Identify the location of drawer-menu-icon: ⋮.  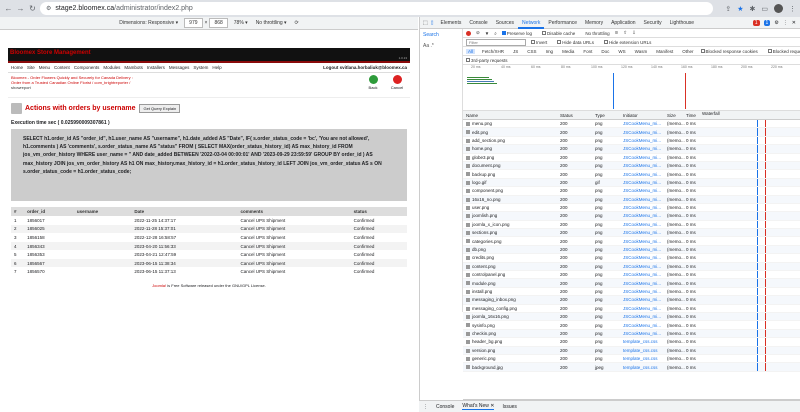
(425, 407).